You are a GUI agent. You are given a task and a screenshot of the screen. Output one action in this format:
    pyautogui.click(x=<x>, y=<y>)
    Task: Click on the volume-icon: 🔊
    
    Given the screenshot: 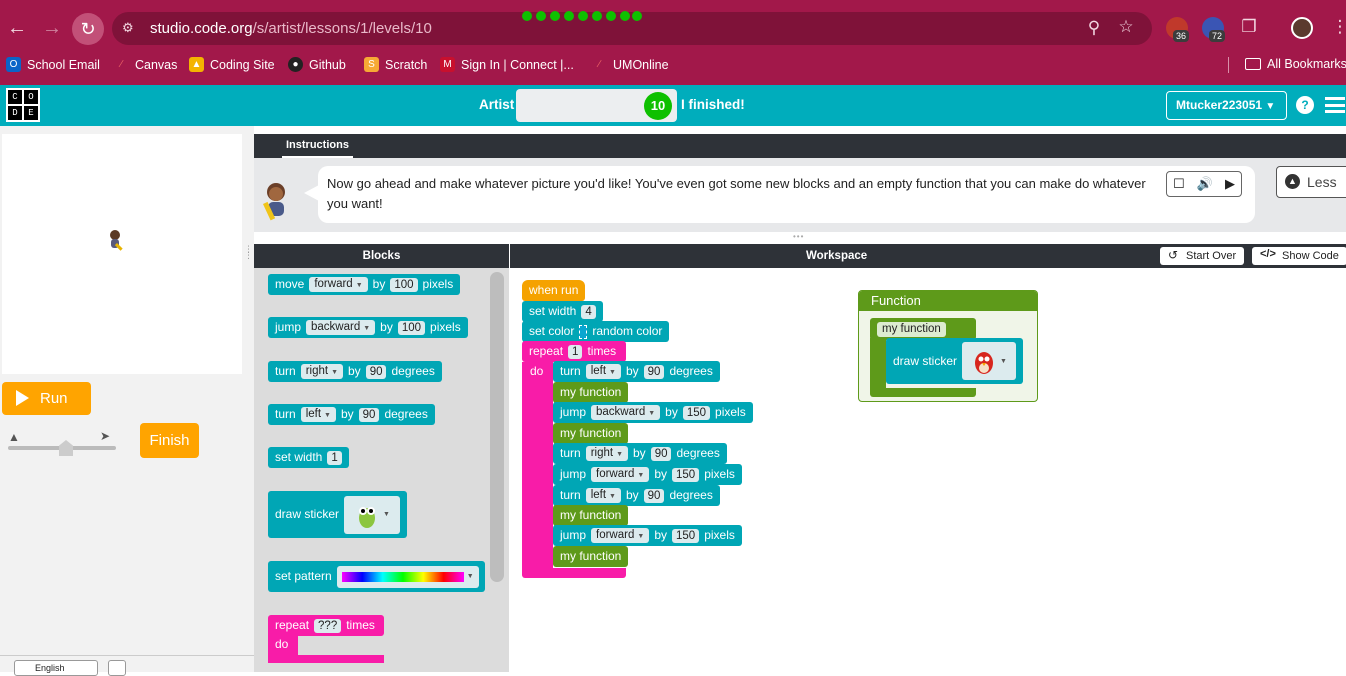 What is the action you would take?
    pyautogui.click(x=1205, y=184)
    